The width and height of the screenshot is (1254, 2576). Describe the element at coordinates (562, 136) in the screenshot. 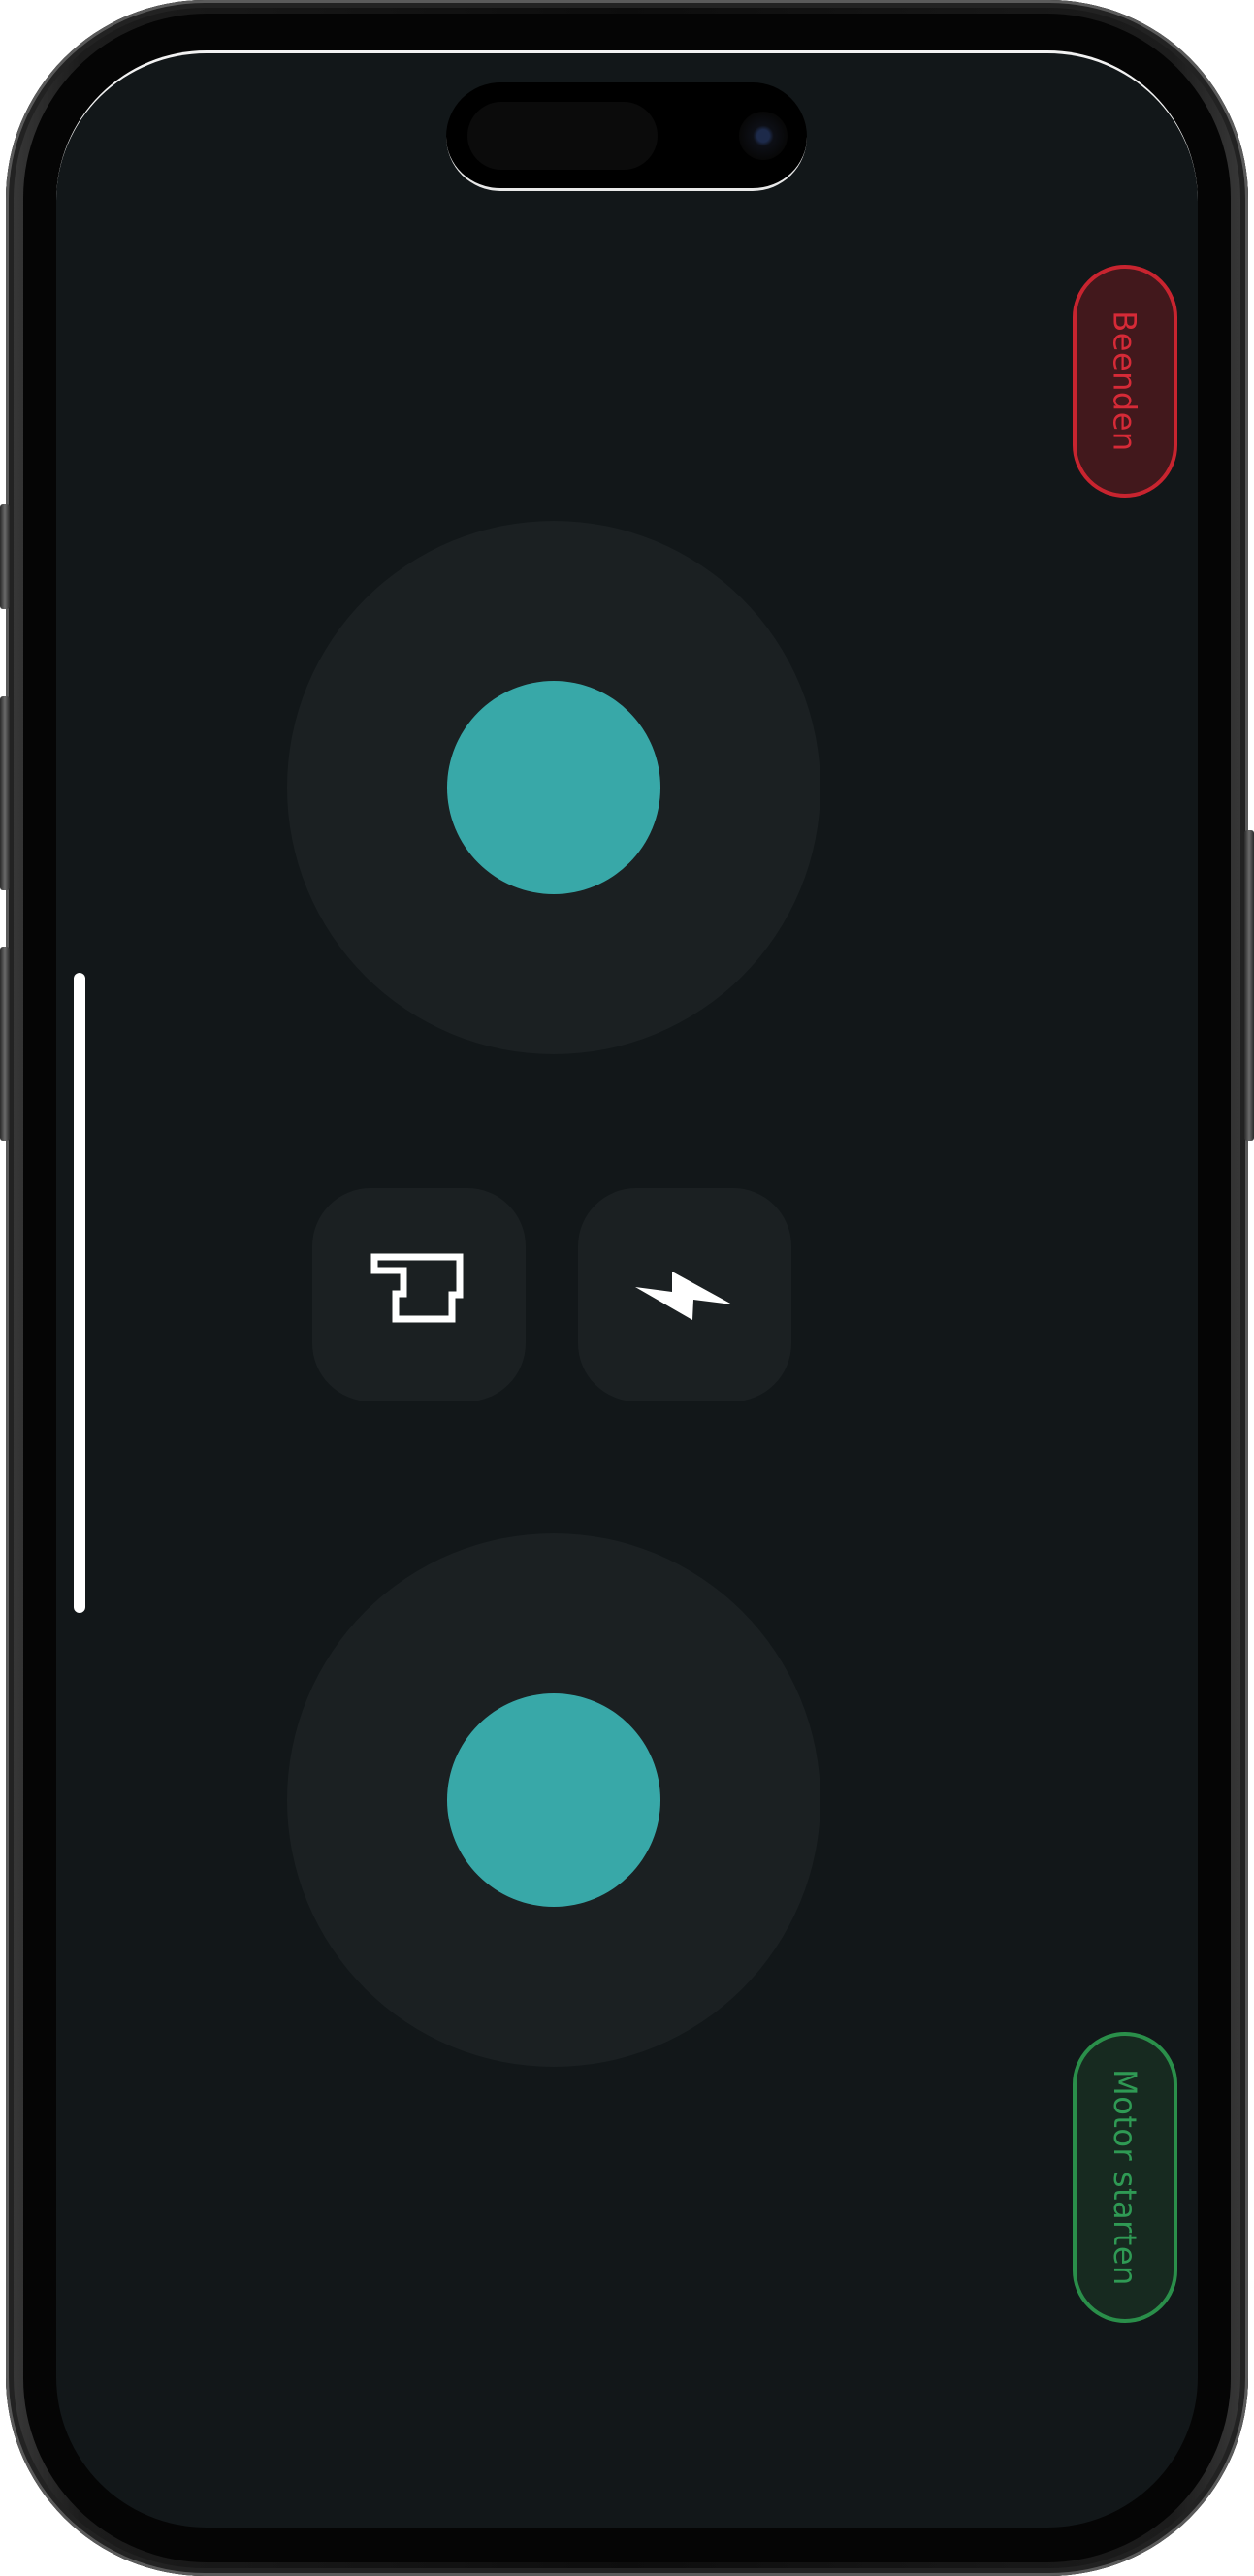

I see `island-sensor` at that location.